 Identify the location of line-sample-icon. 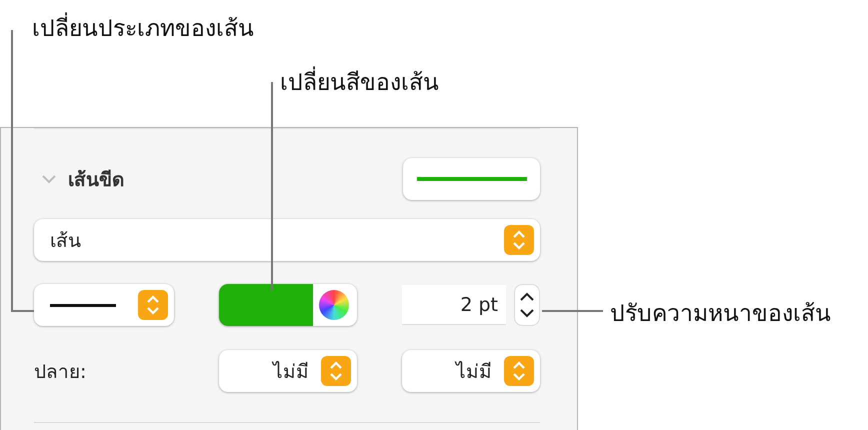
(471, 179).